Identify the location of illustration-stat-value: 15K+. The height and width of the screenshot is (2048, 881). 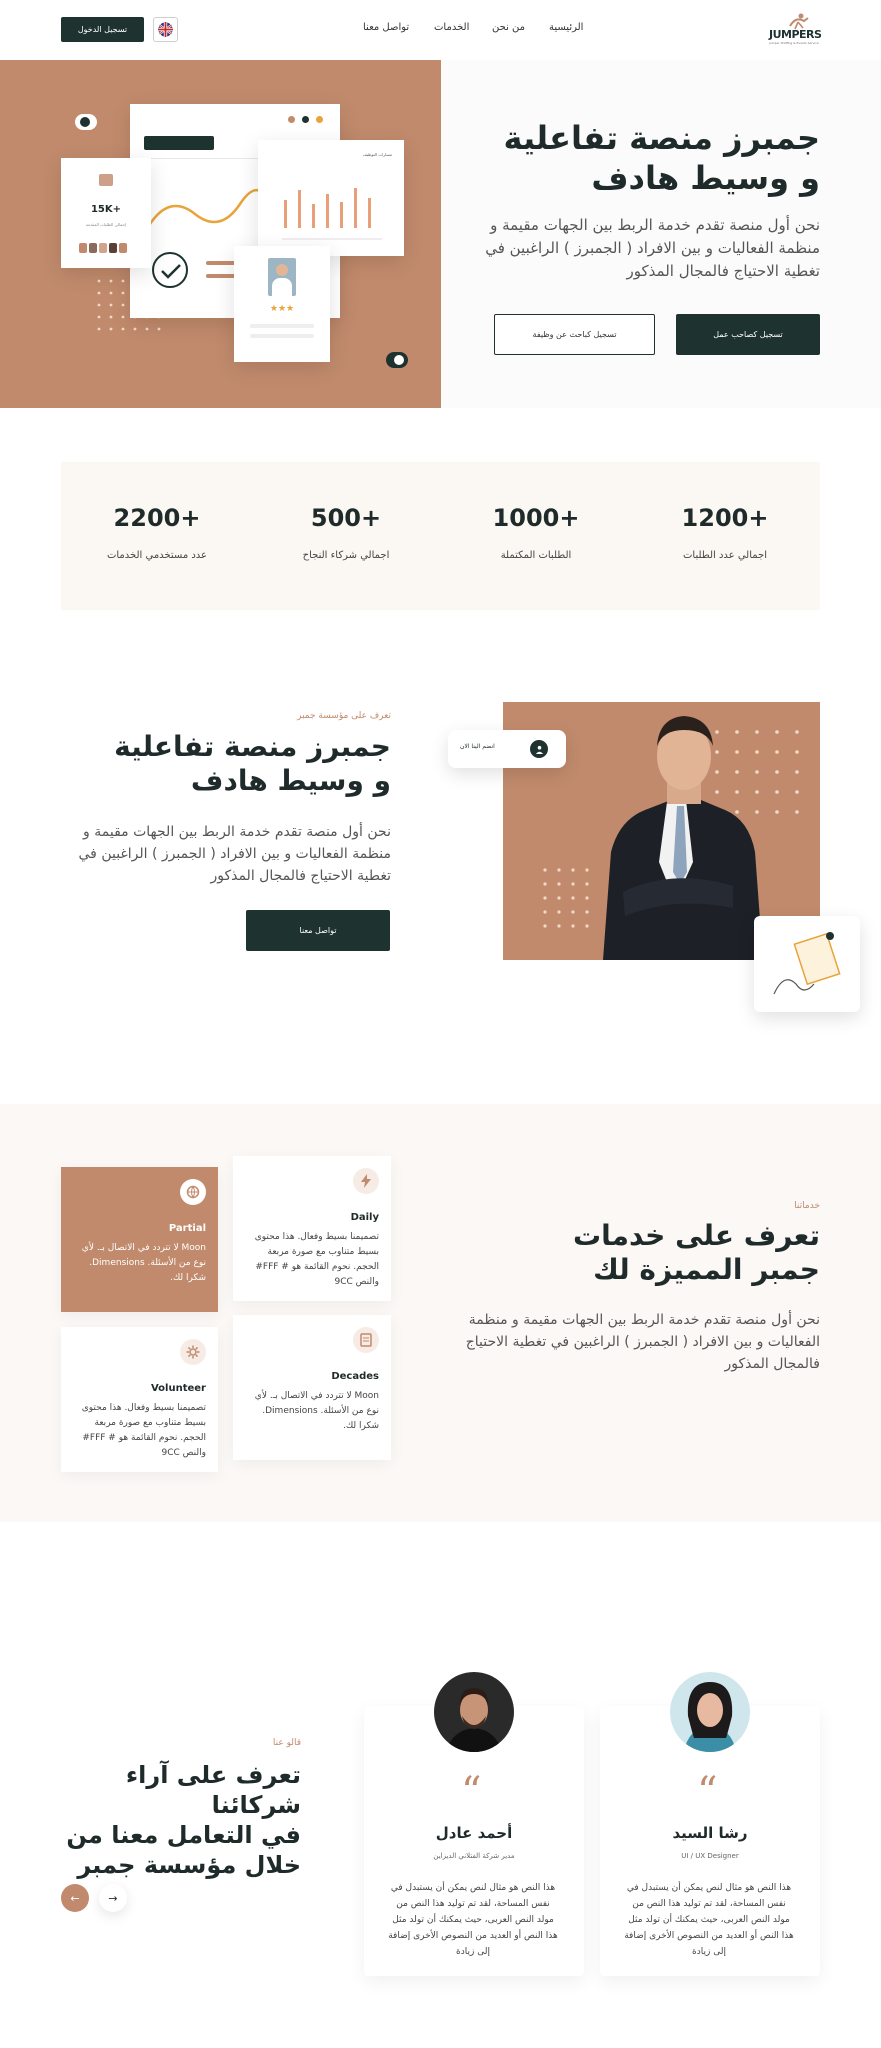
(106, 209).